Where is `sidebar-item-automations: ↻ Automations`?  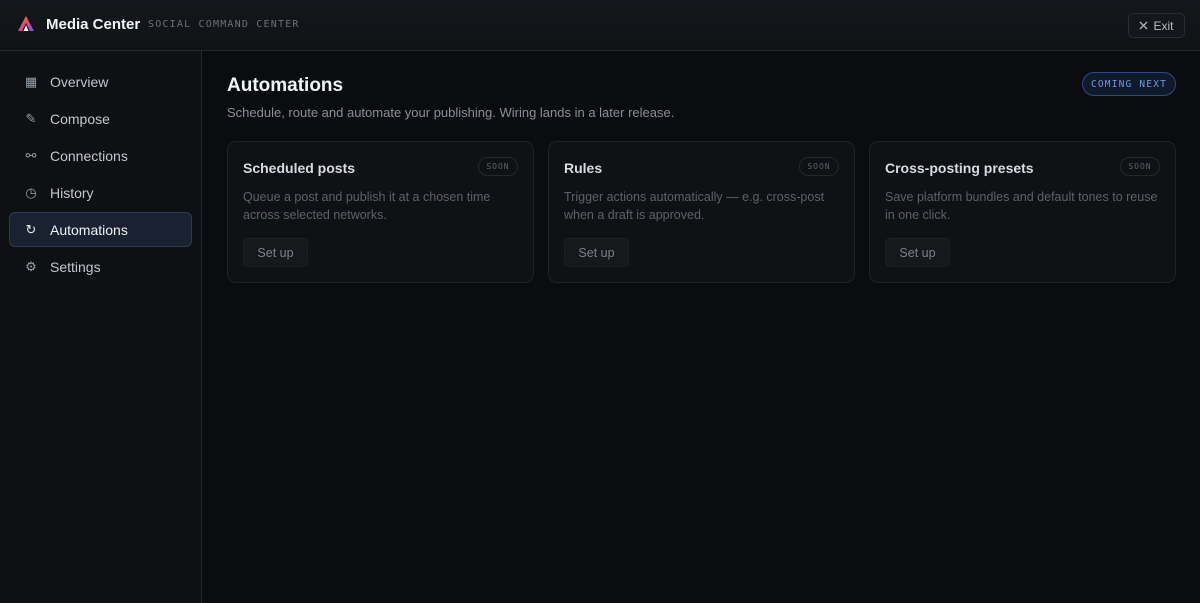
sidebar-item-automations: ↻ Automations is located at coordinates (100, 229).